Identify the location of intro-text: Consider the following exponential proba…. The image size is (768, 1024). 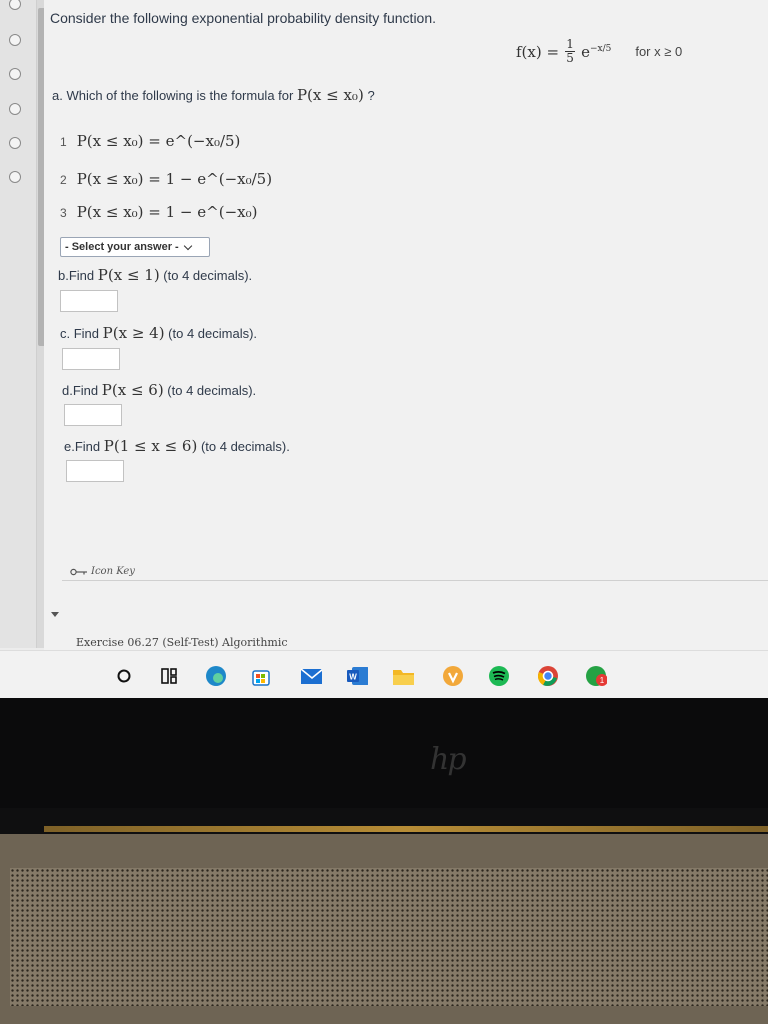
(243, 18).